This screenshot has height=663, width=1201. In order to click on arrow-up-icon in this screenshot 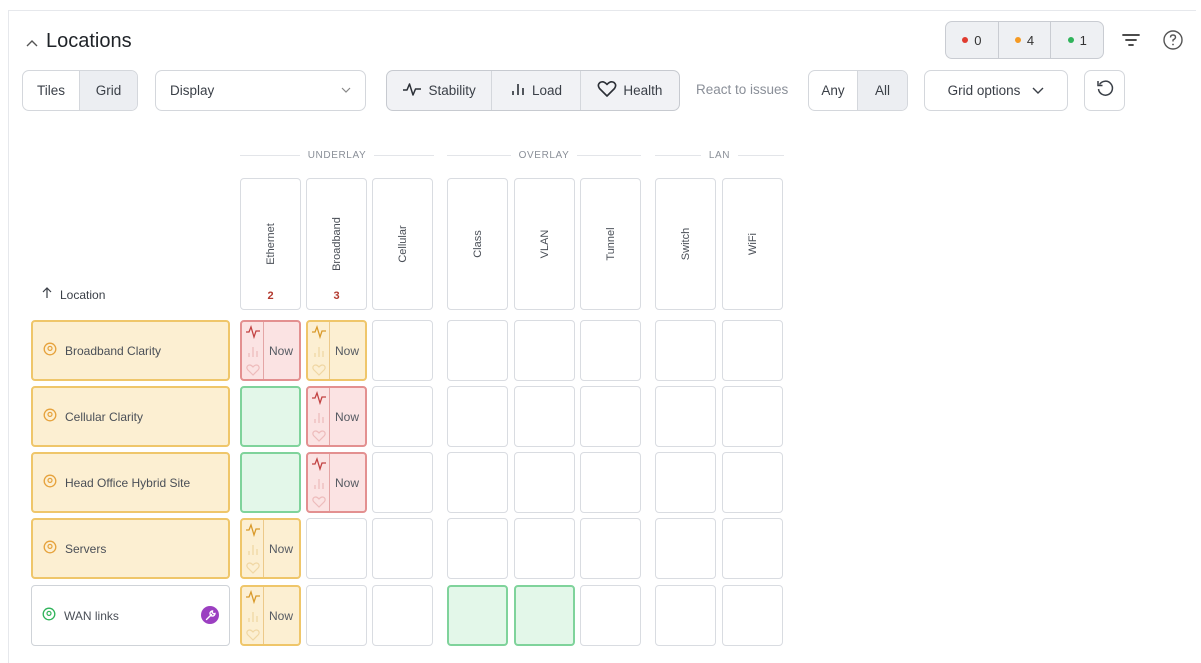, I will do `click(47, 294)`.